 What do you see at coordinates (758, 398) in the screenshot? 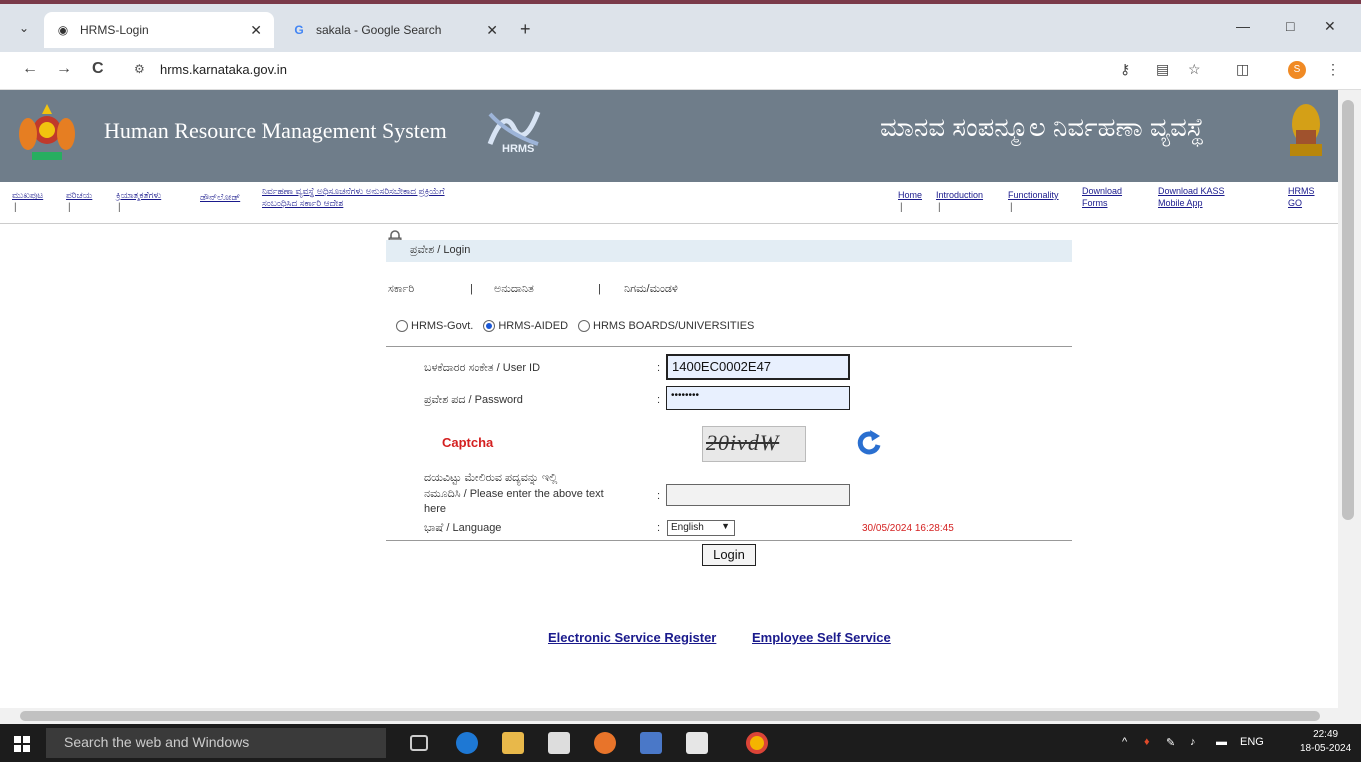
I see `password-input: ••••••••` at bounding box center [758, 398].